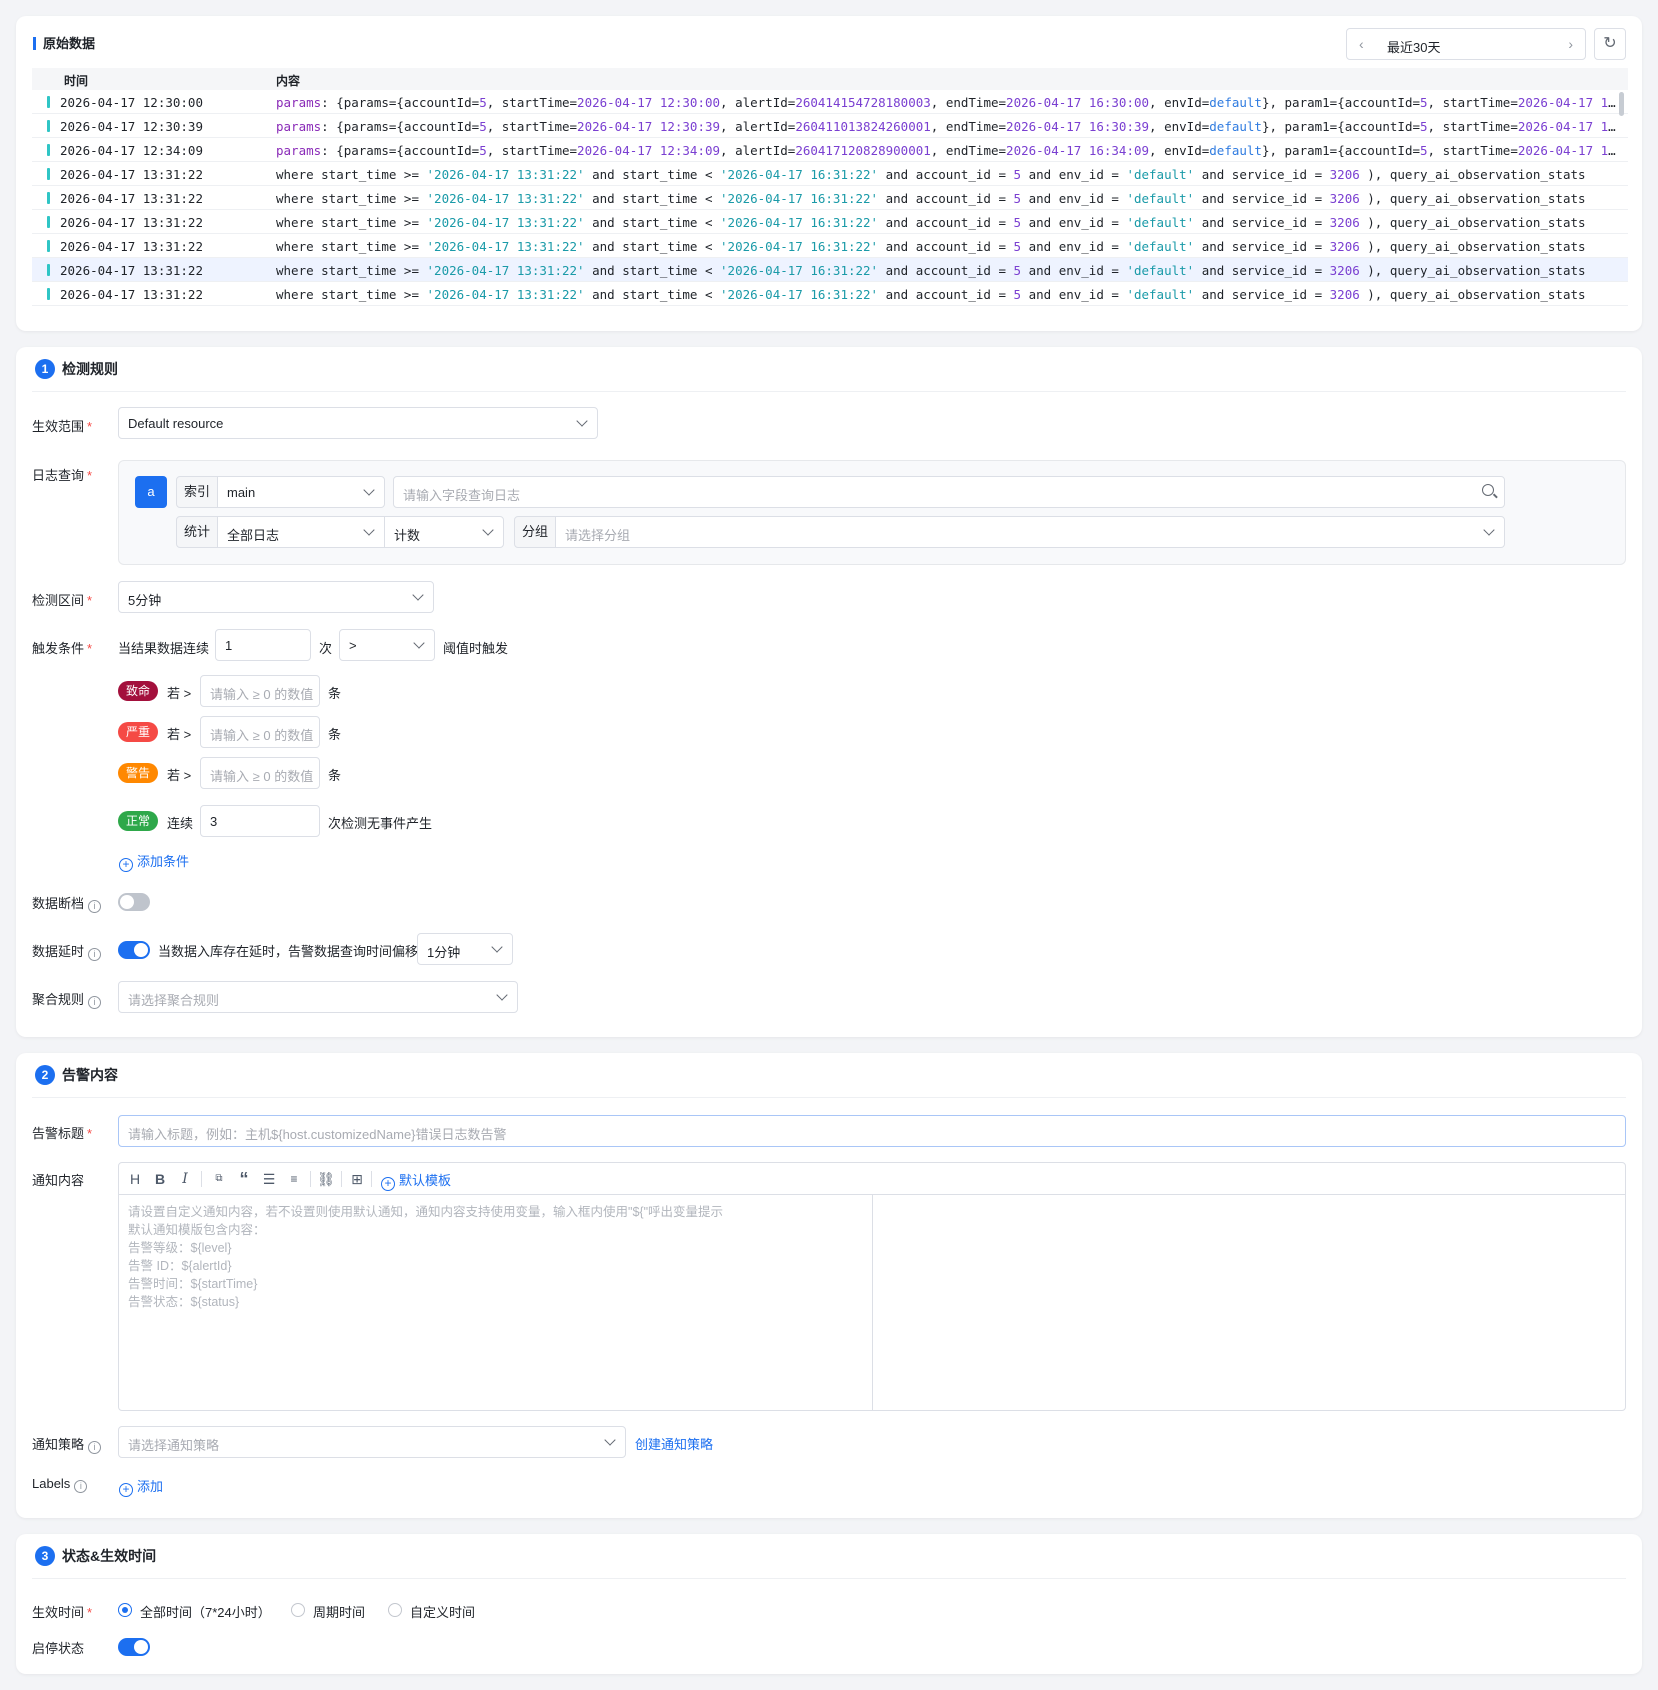 The height and width of the screenshot is (1690, 1658). I want to click on bold-icon: B, so click(160, 1179).